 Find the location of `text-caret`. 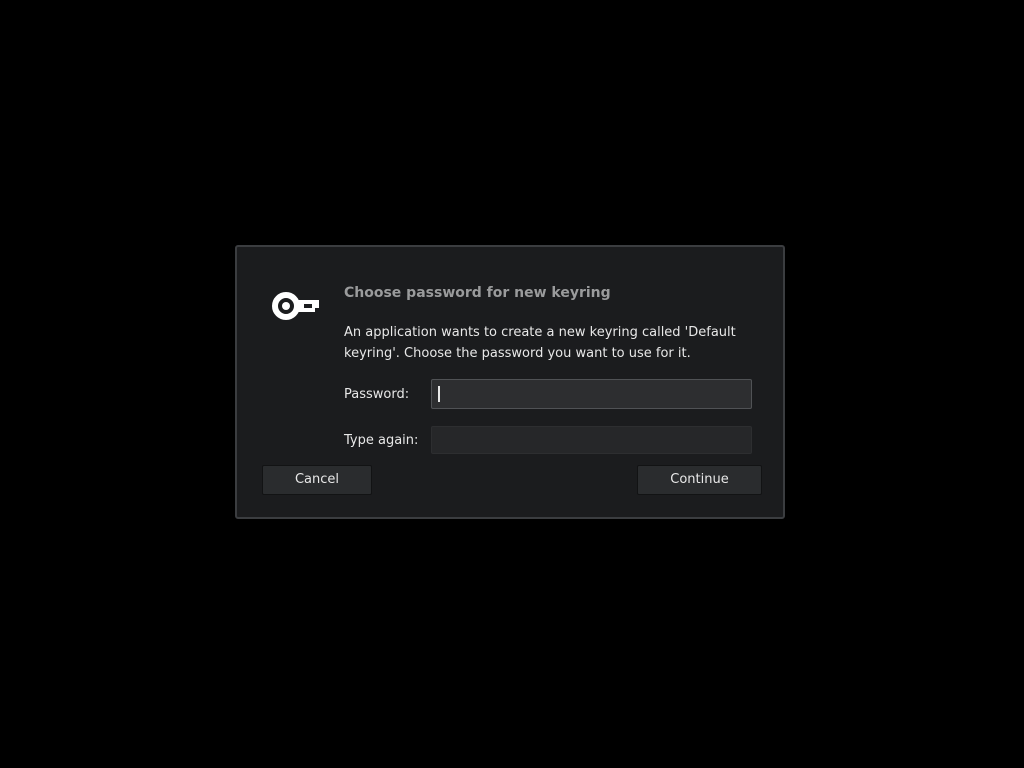

text-caret is located at coordinates (439, 394).